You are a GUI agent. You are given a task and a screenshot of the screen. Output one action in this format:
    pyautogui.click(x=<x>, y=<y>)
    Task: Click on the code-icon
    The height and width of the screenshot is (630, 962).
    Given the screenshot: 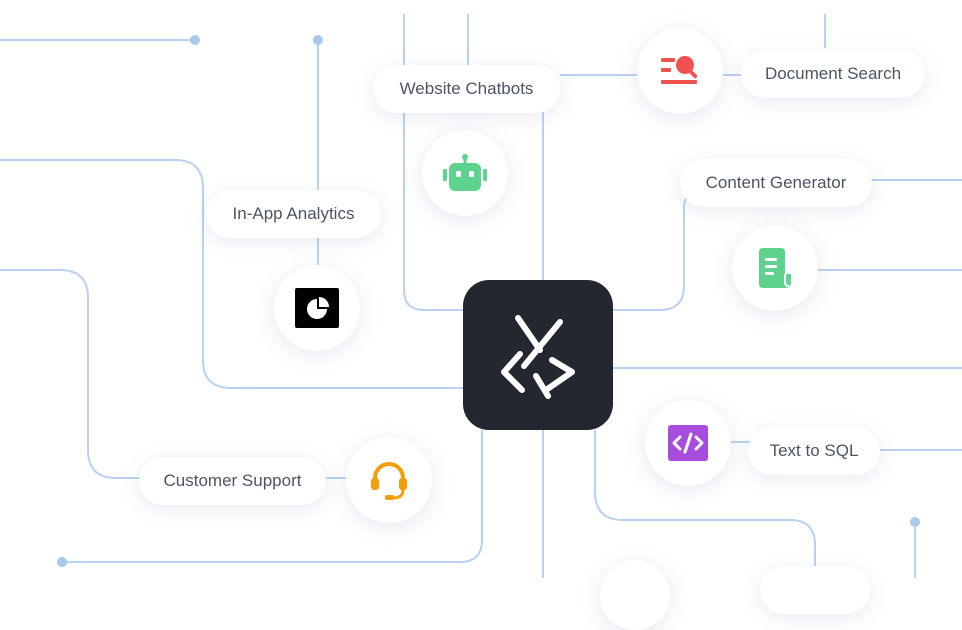 What is the action you would take?
    pyautogui.click(x=688, y=443)
    